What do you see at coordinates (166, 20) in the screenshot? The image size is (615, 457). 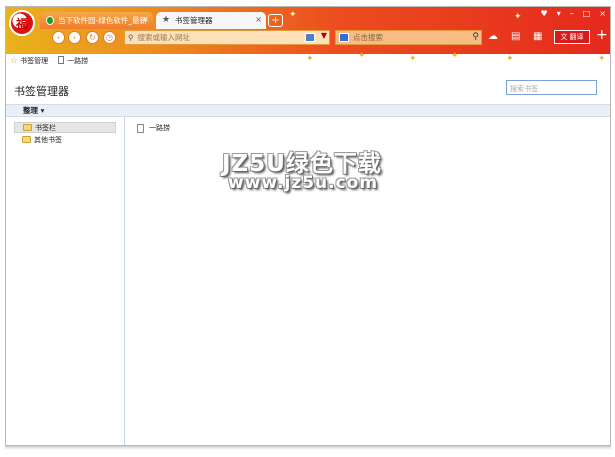 I see `star-icon: ★` at bounding box center [166, 20].